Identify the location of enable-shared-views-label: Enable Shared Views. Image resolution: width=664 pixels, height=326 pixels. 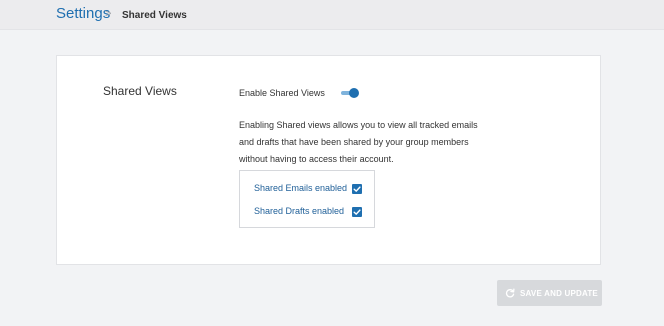
(282, 93).